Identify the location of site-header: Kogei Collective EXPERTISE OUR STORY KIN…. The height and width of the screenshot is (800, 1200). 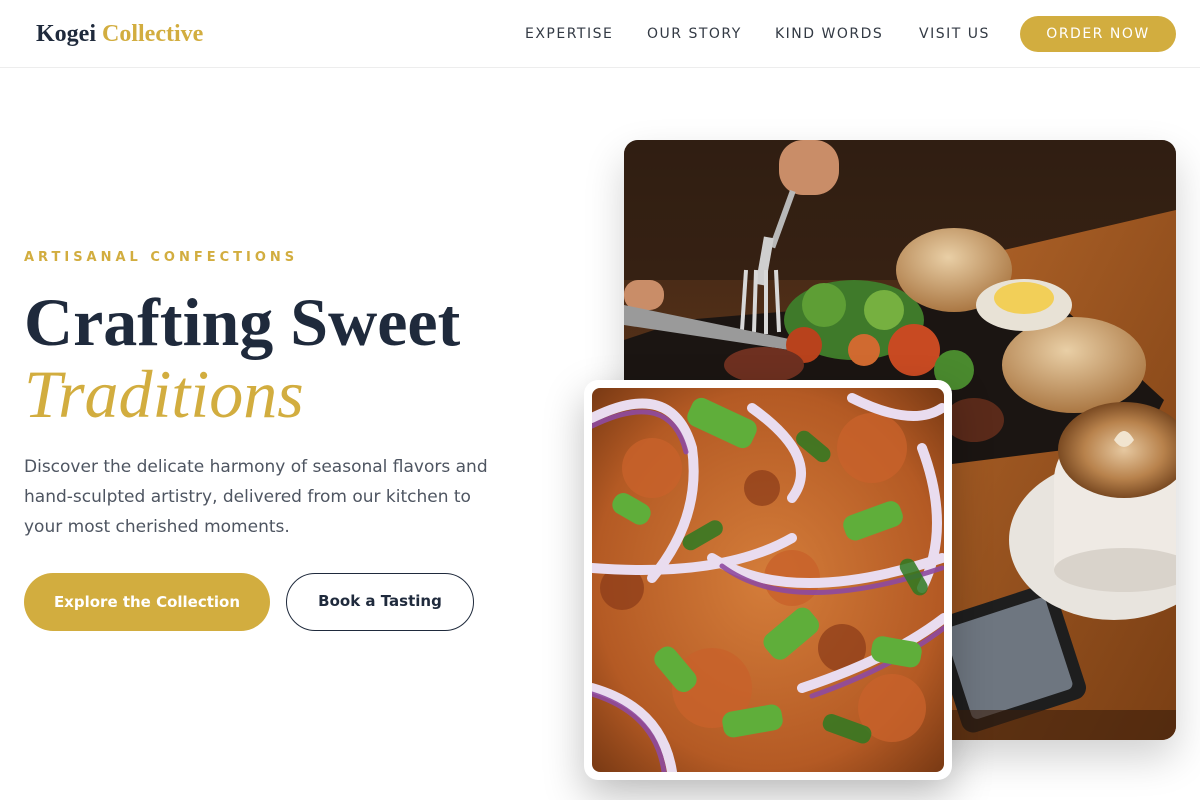
(600, 34).